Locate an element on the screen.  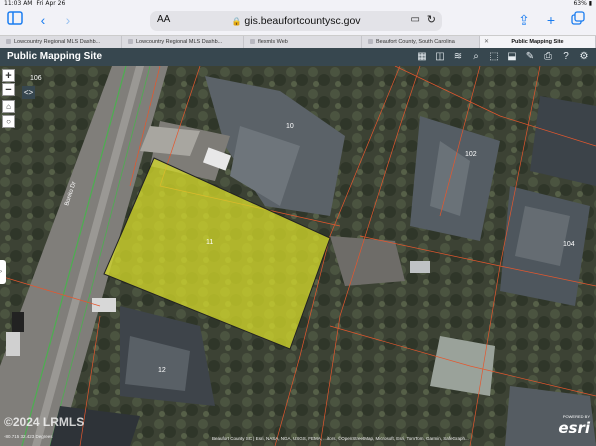
battery-indicator: 63% ▮ is located at coordinates (582, 3).